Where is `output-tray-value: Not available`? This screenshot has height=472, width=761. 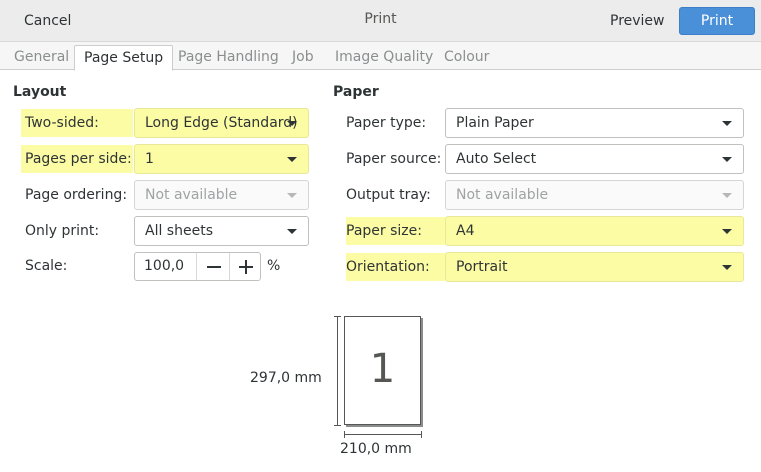
output-tray-value: Not available is located at coordinates (502, 195).